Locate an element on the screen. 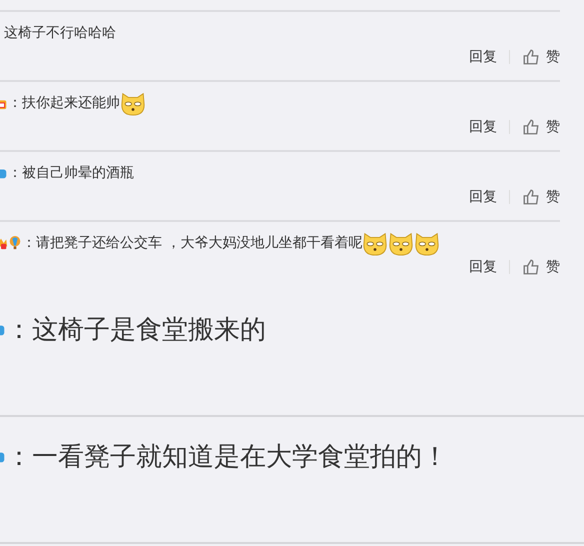  comment-text: ：扶你起来还能帅 is located at coordinates (64, 103).